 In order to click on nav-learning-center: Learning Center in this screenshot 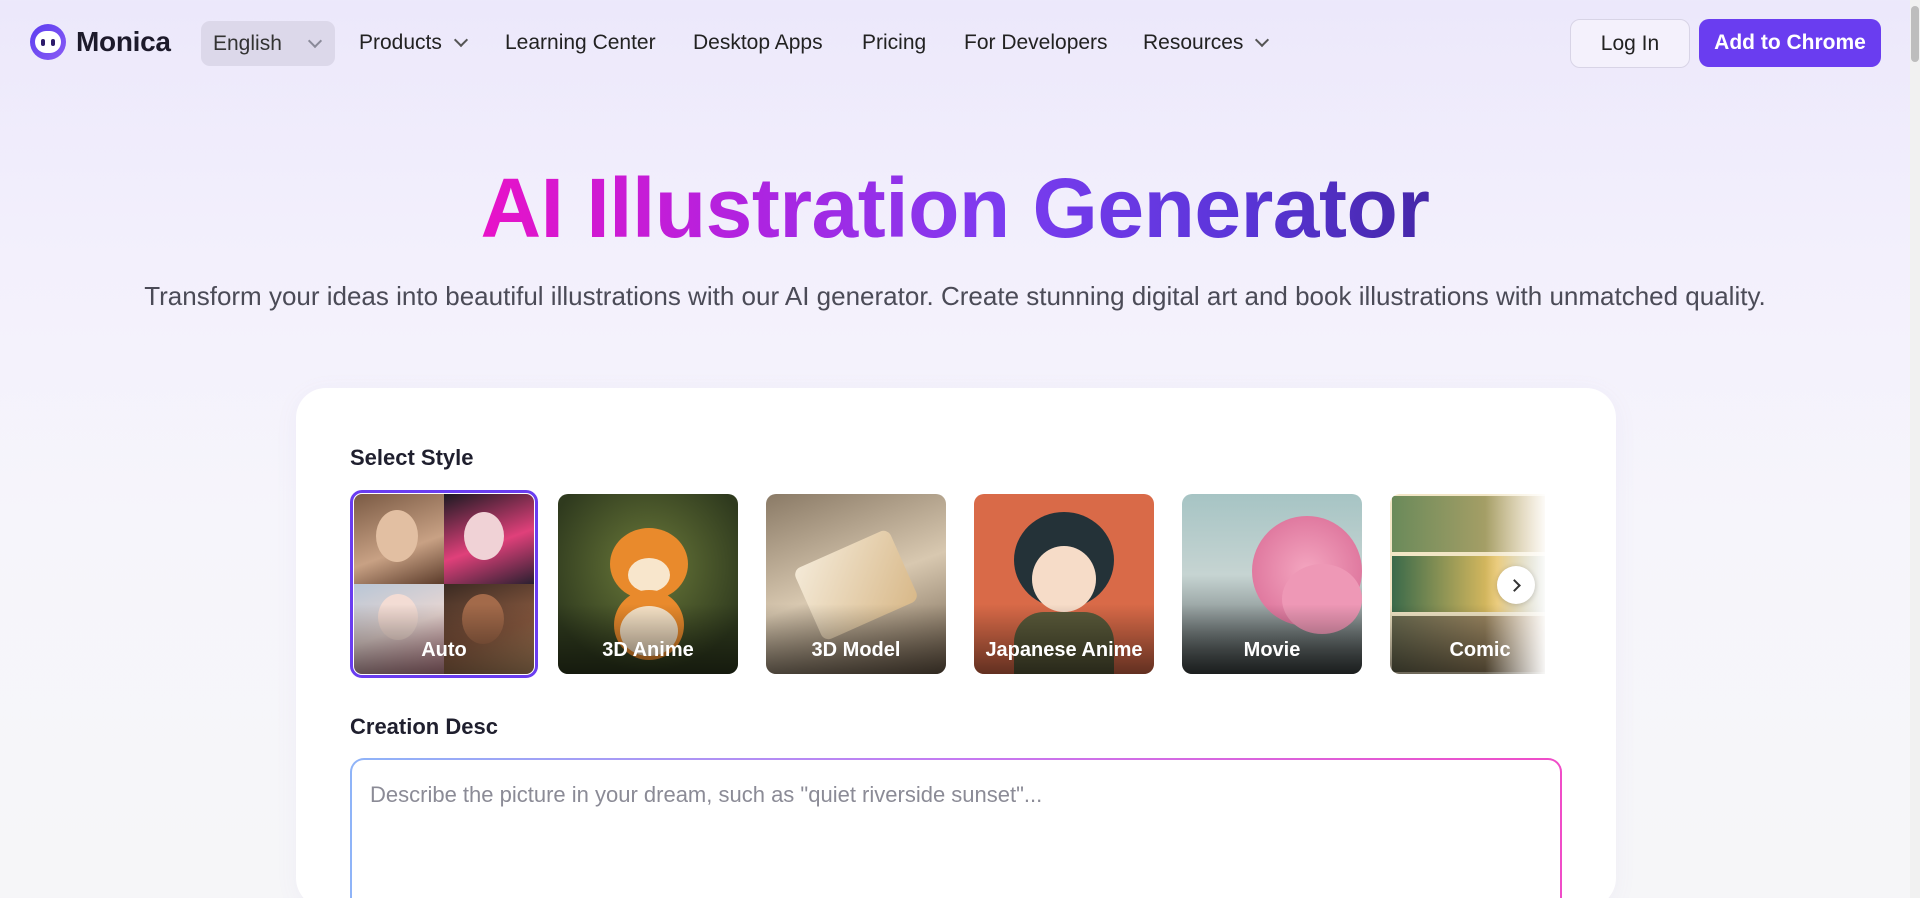, I will do `click(580, 43)`.